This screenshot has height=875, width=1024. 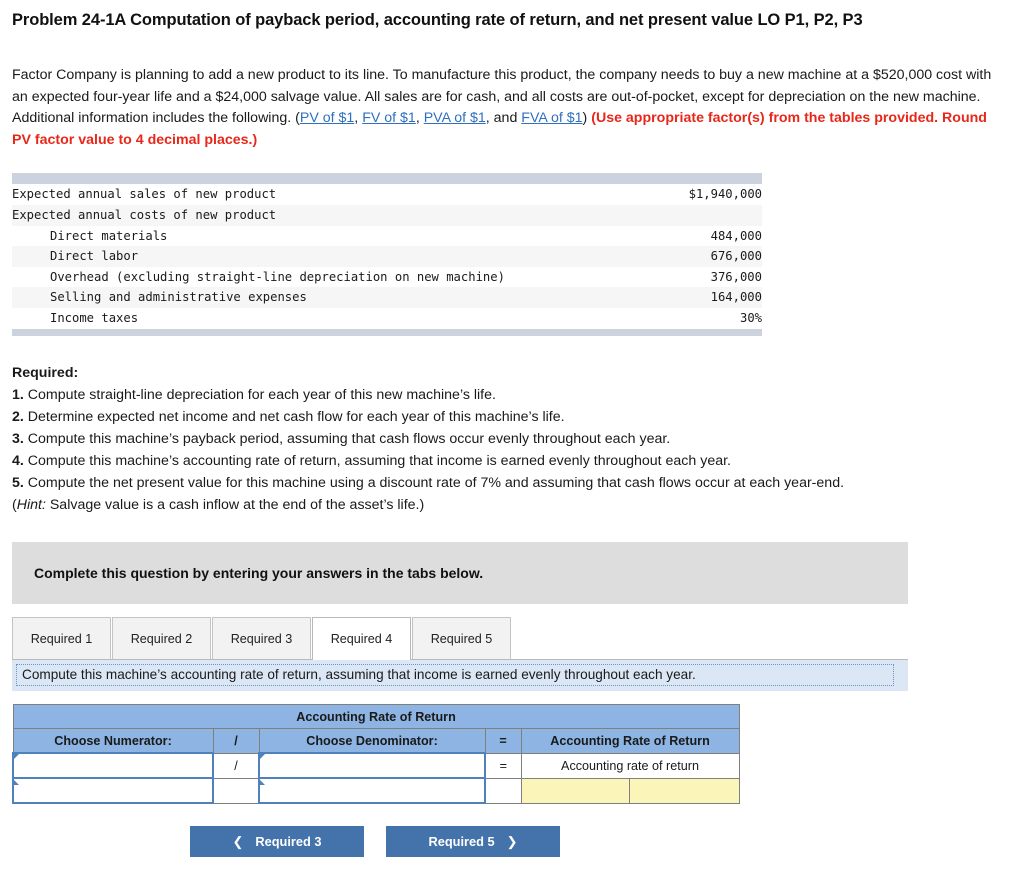 I want to click on previous-required-label: Required 3, so click(x=288, y=842).